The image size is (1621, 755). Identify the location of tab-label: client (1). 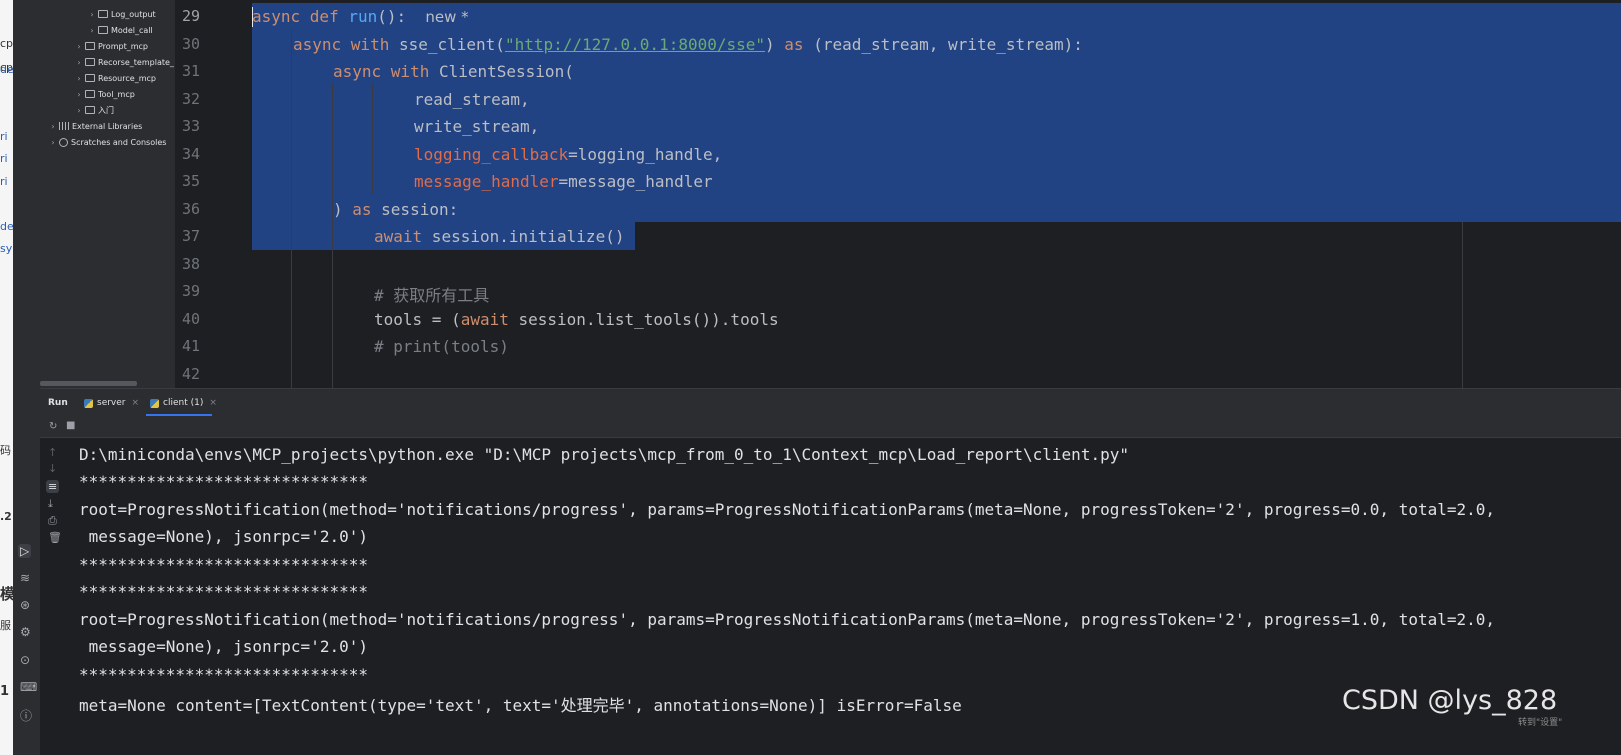
(183, 403).